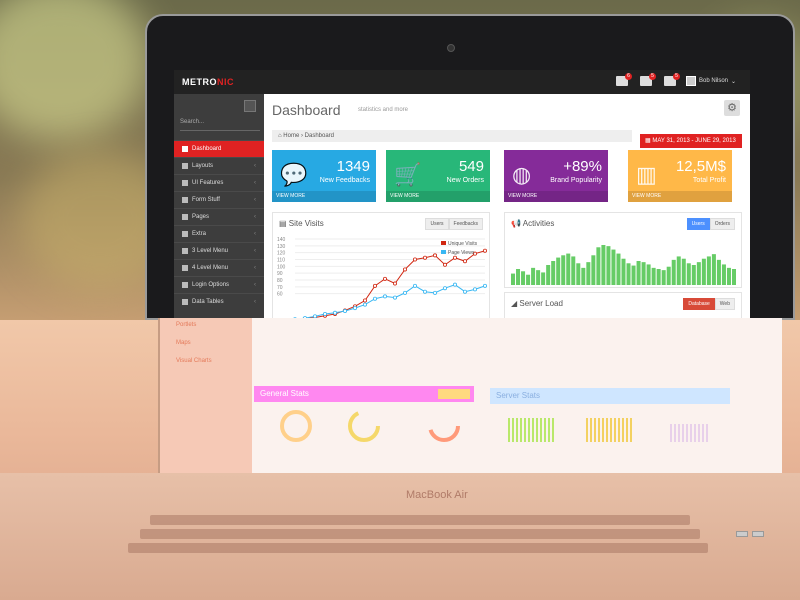 Image resolution: width=800 pixels, height=600 pixels. Describe the element at coordinates (219, 216) in the screenshot. I see `sidebar-item-pages: Pages ‹` at that location.